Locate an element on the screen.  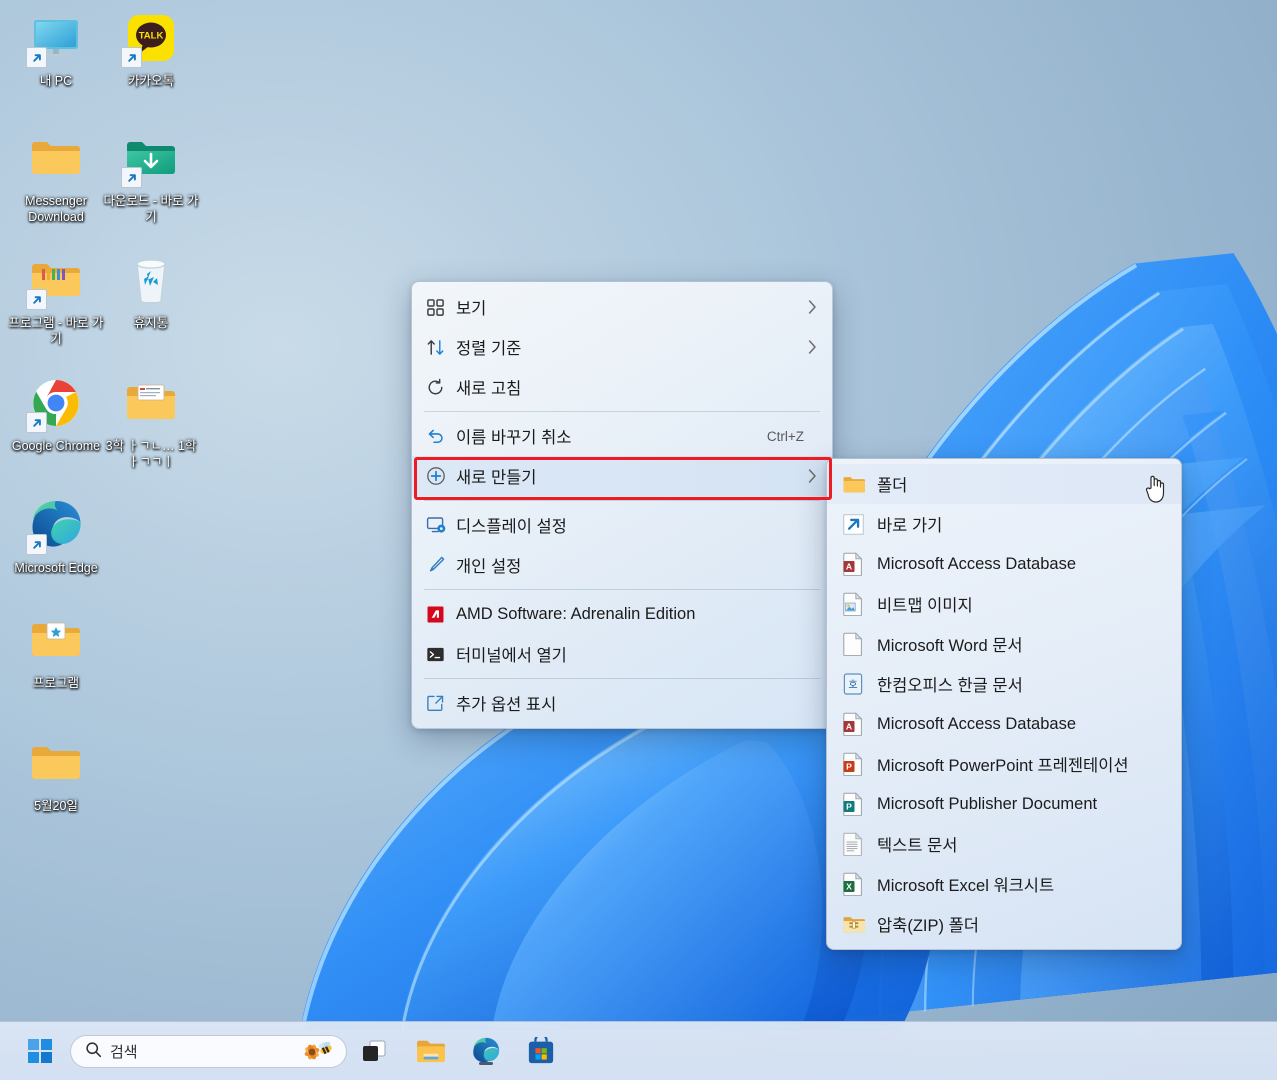
bitmap-image-icon is located at coordinates (860, 604).